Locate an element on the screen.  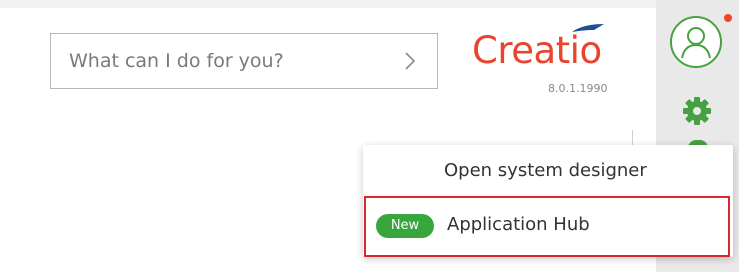
menu-item-label: Open system designer is located at coordinates (545, 170).